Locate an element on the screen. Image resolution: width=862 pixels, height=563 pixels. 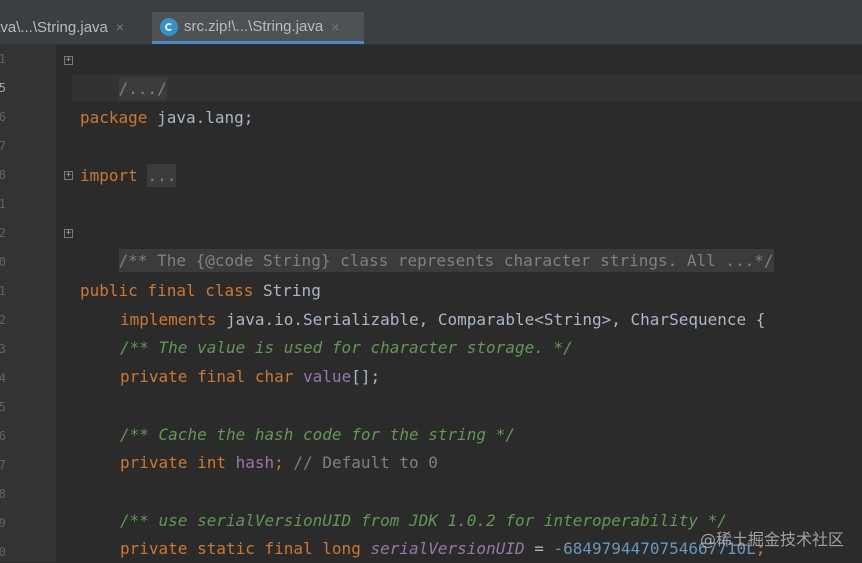
code-line-class-declaration: public final class String is located at coordinates (200, 291).